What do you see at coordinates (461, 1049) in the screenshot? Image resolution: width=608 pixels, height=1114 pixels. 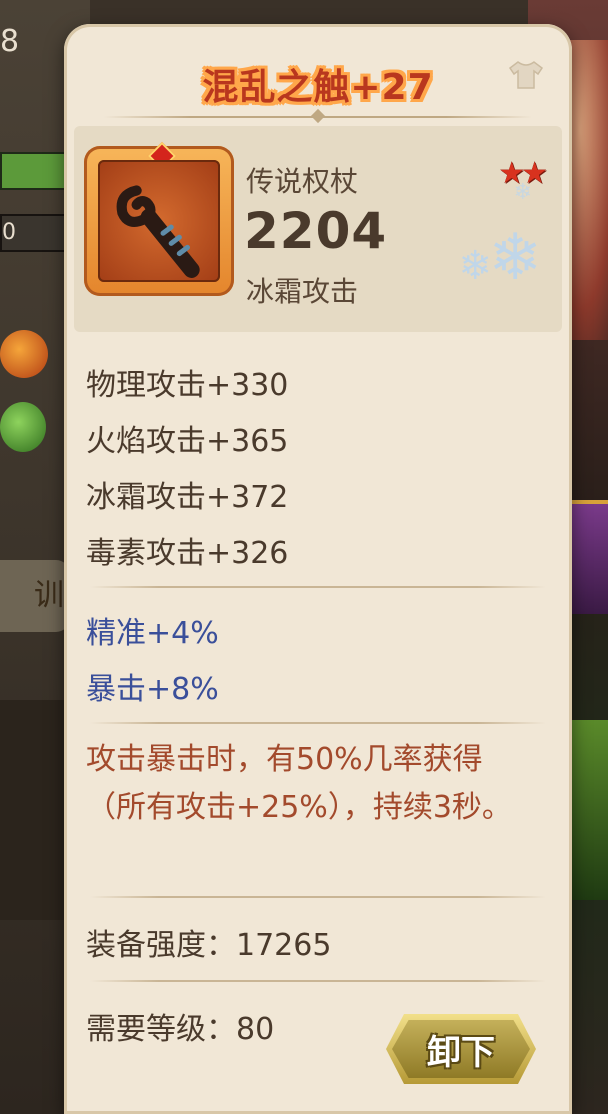 I see `unequip-button: 卸下` at bounding box center [461, 1049].